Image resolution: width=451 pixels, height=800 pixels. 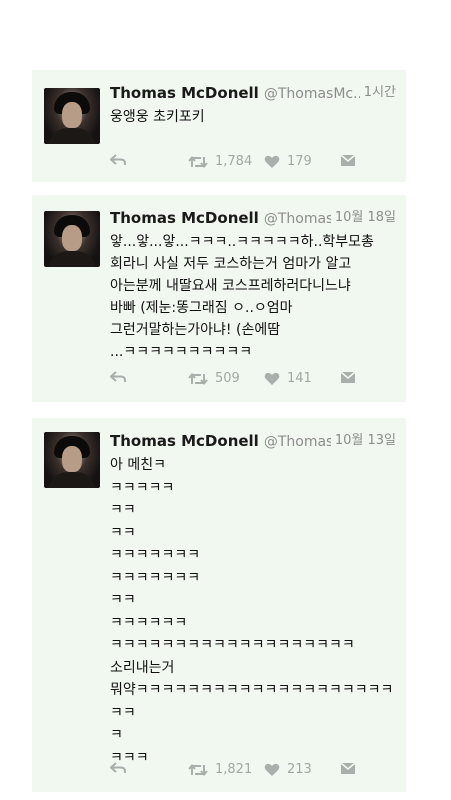 I want to click on tweet-actions: 1,821 213, so click(x=248, y=772).